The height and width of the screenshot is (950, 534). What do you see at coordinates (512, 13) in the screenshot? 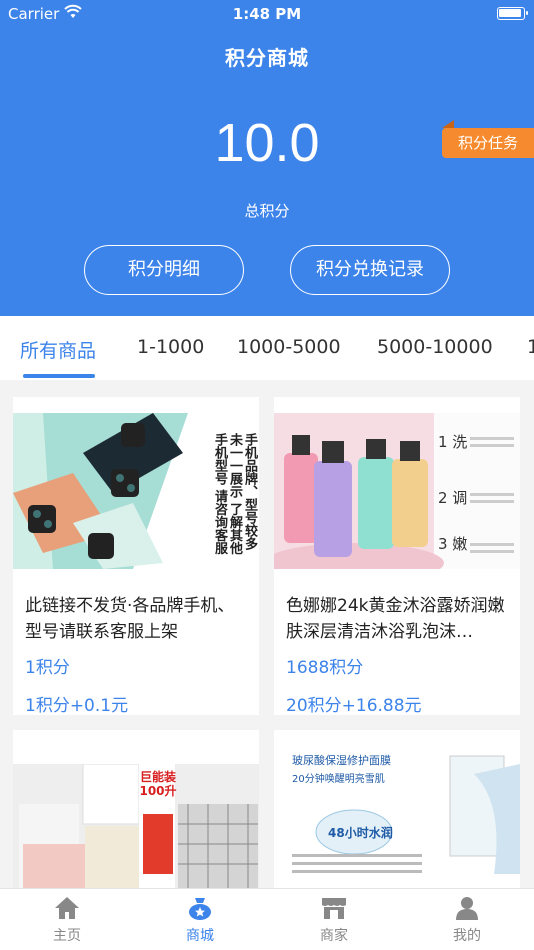
I see `battery-icon` at bounding box center [512, 13].